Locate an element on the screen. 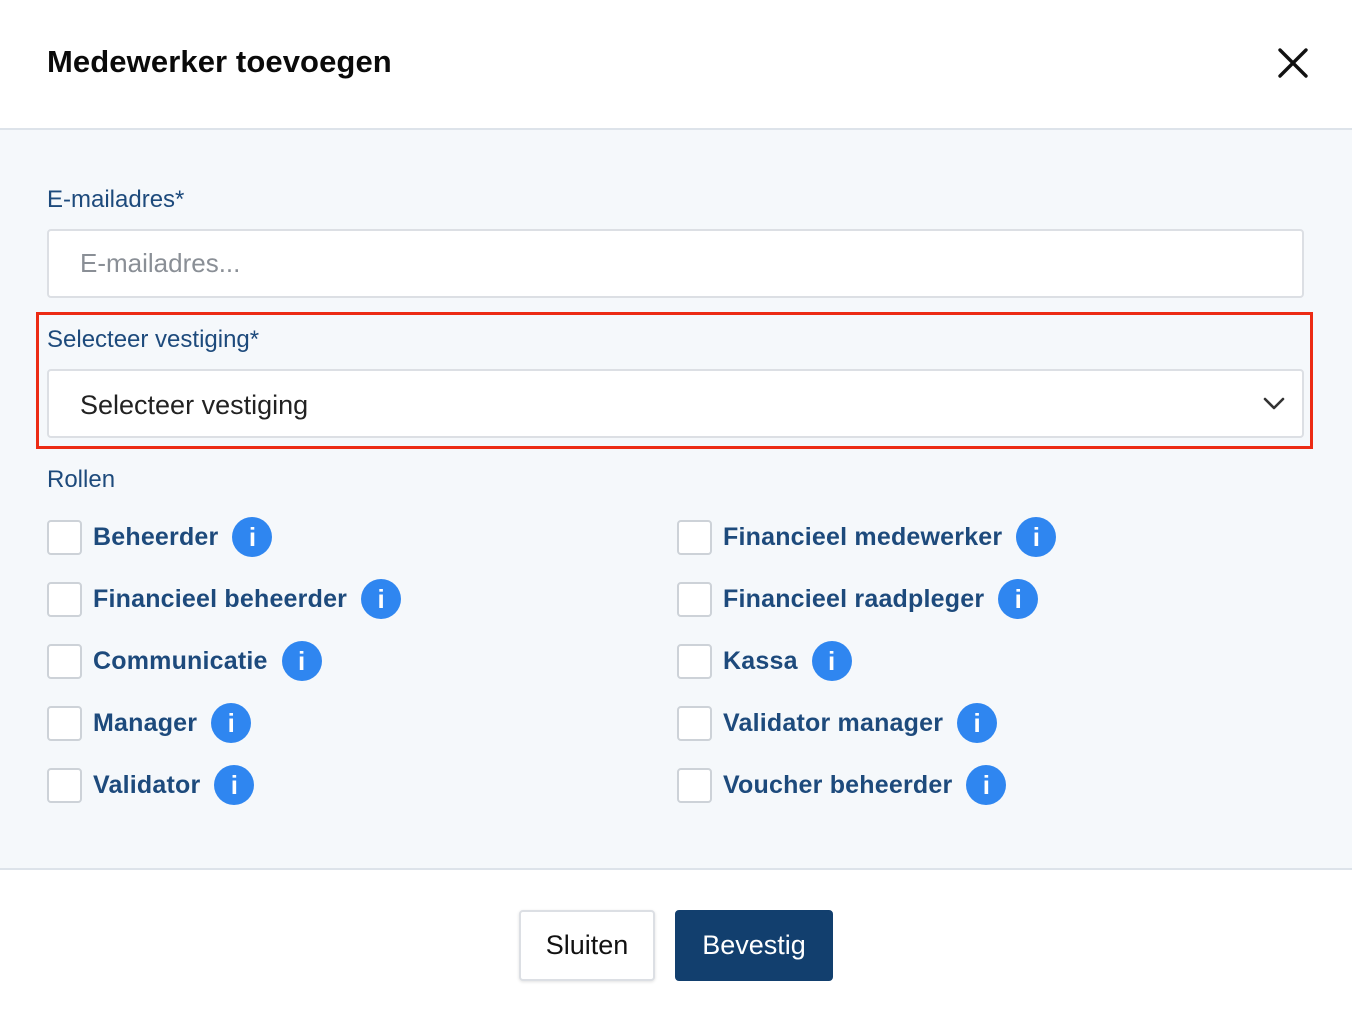 The width and height of the screenshot is (1352, 1018). role-item: Validator manager i is located at coordinates (837, 723).